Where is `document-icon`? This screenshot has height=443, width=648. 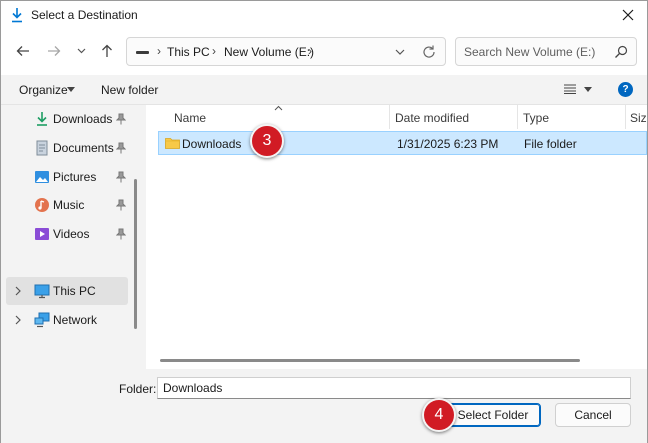
document-icon is located at coordinates (42, 148).